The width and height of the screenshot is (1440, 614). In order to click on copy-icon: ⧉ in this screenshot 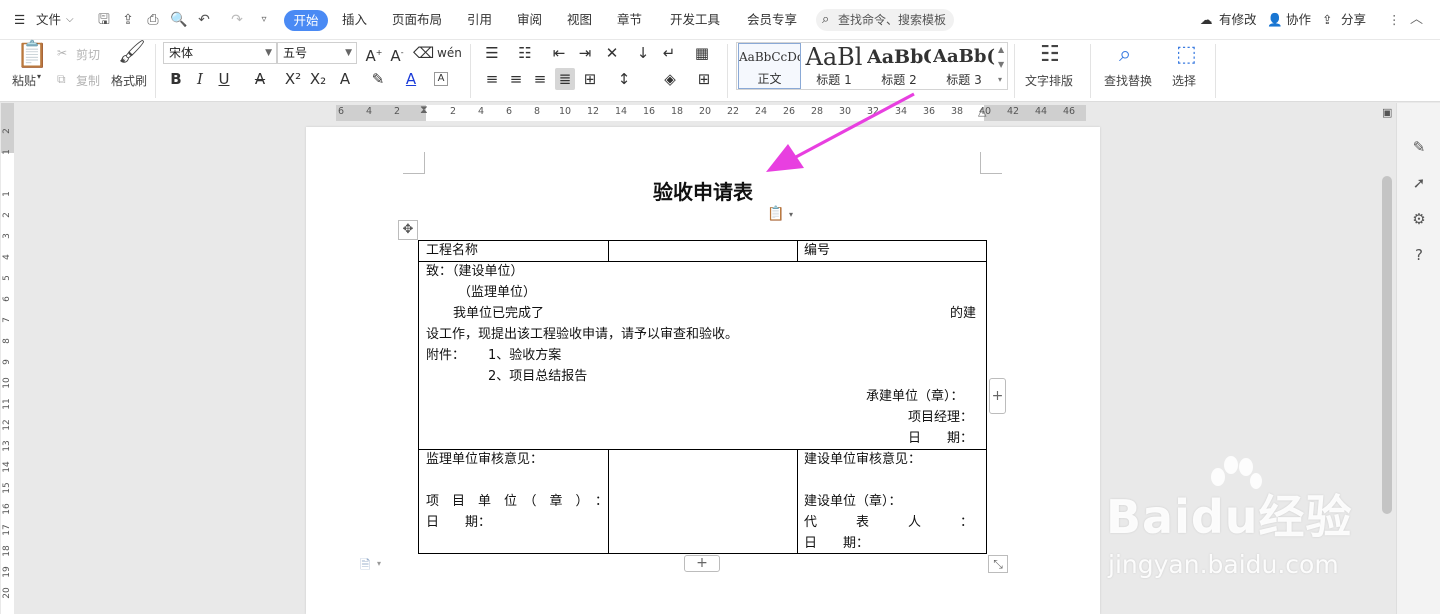, I will do `click(61, 79)`.